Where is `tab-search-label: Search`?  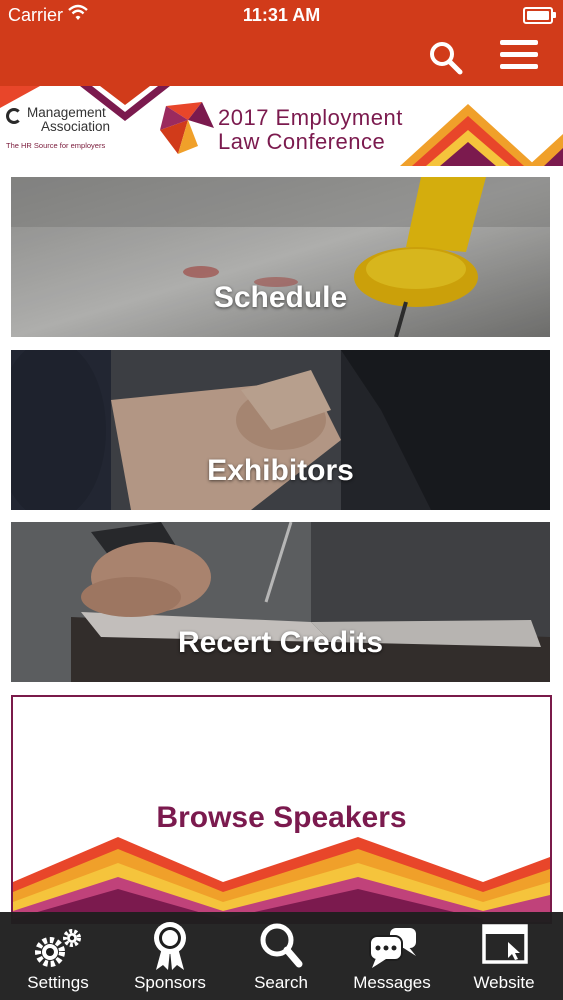 tab-search-label: Search is located at coordinates (281, 982).